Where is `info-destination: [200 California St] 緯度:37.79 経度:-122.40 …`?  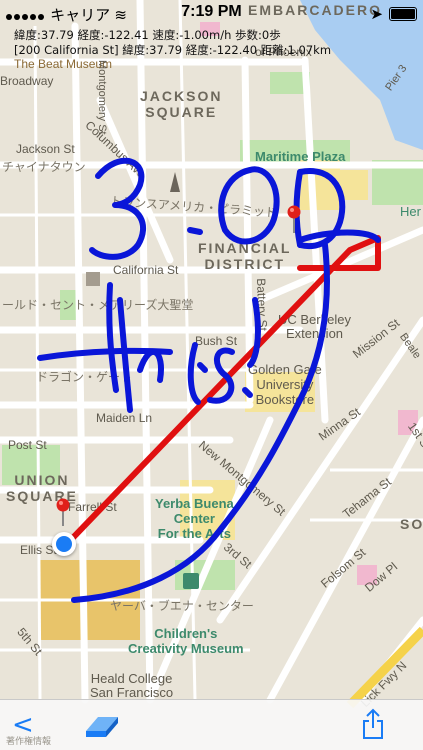
info-destination: [200 California St] 緯度:37.79 経度:-122.40 … is located at coordinates (173, 50).